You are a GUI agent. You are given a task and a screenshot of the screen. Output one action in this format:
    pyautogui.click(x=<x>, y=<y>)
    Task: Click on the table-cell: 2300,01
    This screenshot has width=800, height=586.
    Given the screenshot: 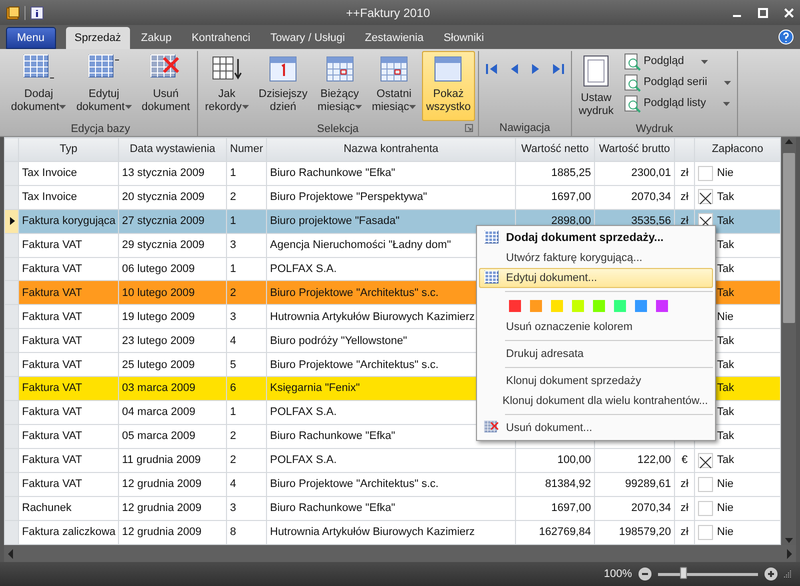 What is the action you would take?
    pyautogui.click(x=634, y=173)
    